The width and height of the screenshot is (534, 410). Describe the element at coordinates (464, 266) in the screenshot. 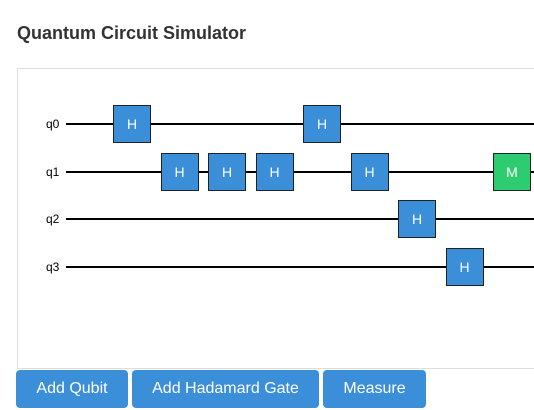

I see `hadamard-gate-q3: H` at that location.